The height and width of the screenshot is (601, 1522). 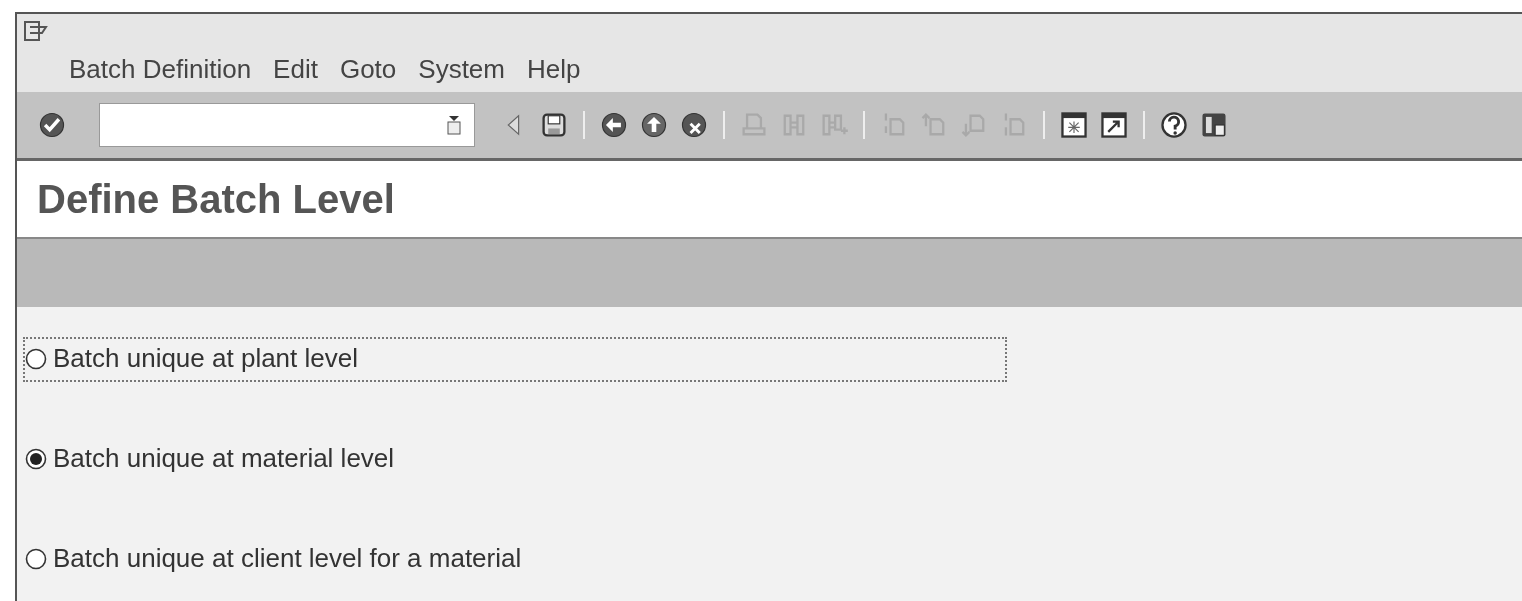 I want to click on menu-item: Goto, so click(x=368, y=69).